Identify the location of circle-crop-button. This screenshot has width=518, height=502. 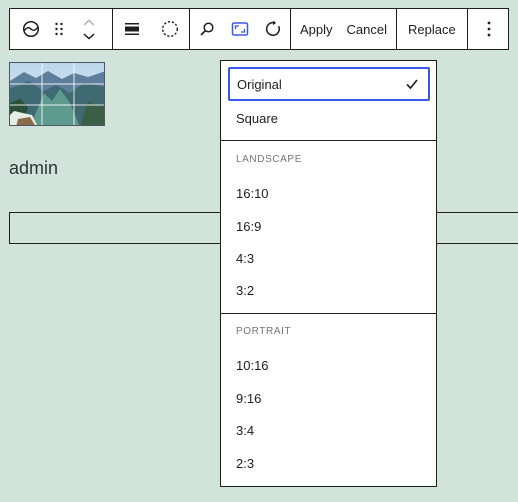
(170, 29).